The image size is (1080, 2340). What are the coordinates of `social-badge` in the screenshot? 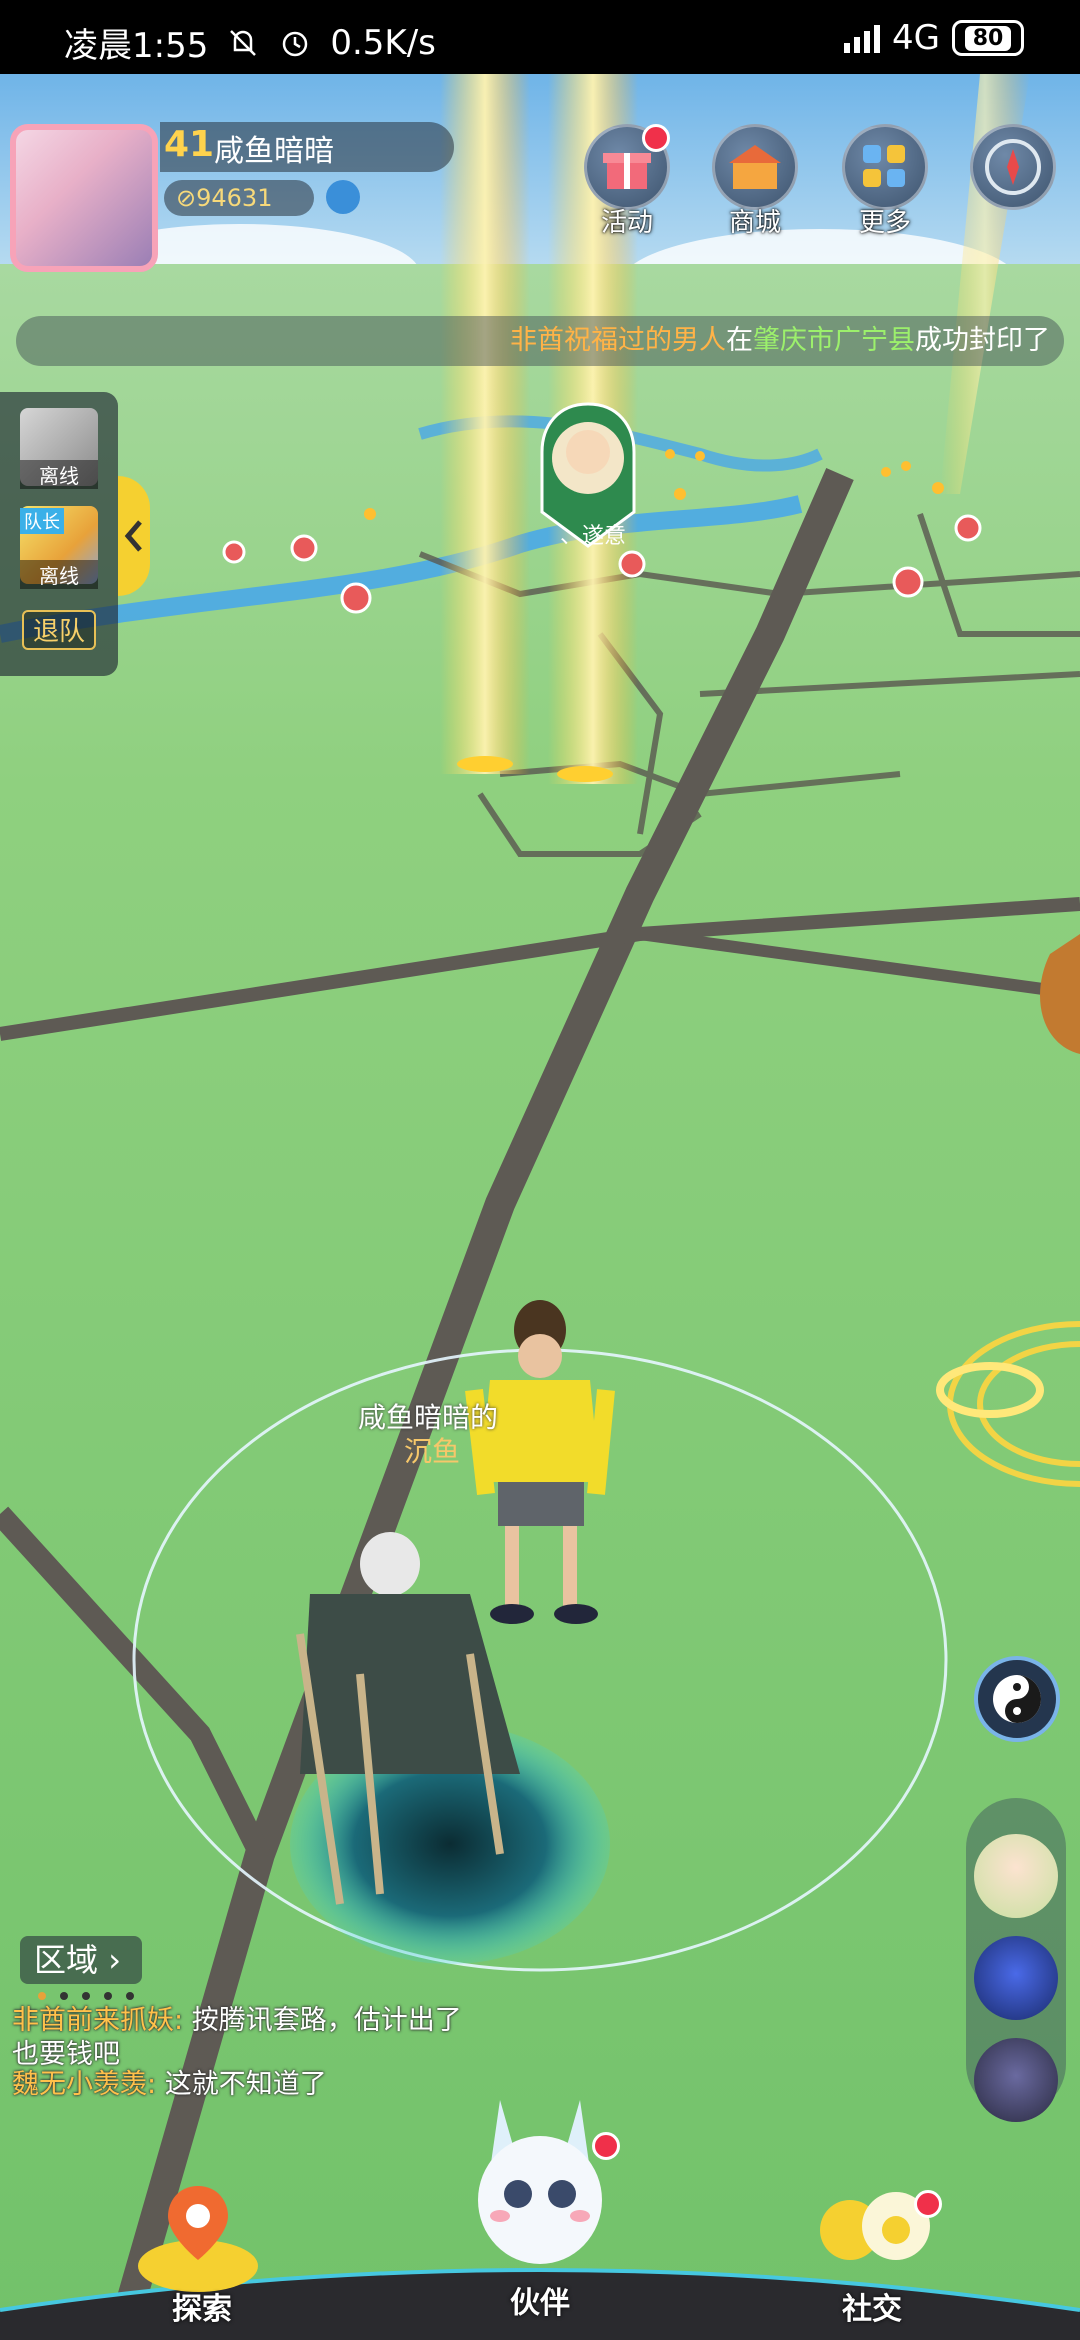 It's located at (928, 2204).